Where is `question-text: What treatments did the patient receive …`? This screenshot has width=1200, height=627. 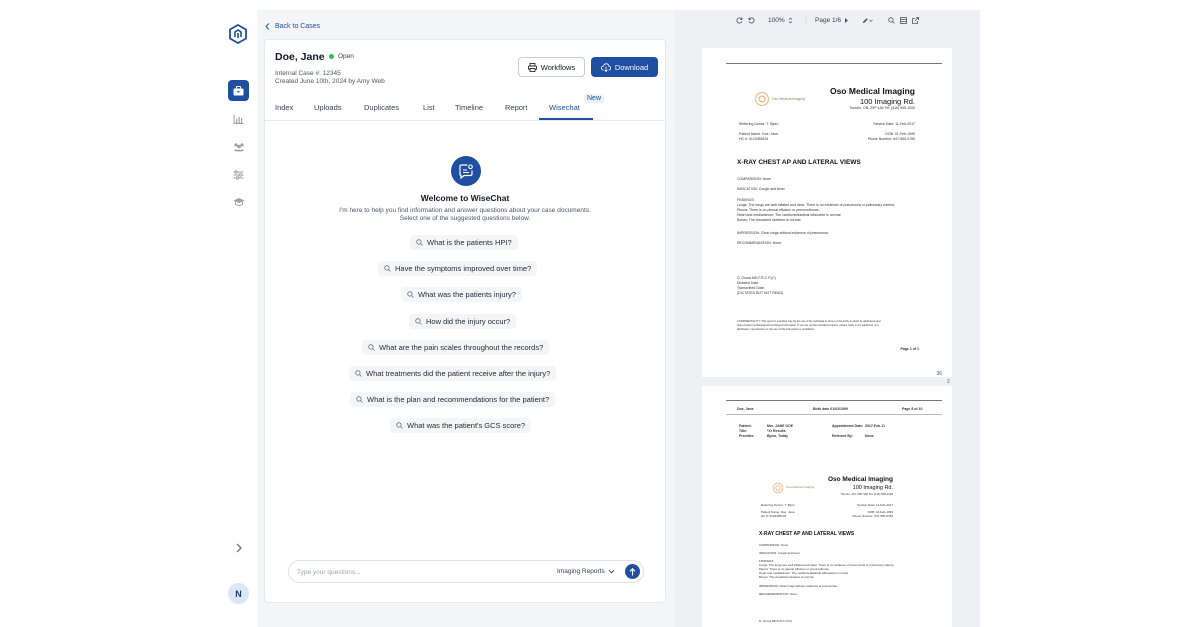
question-text: What treatments did the patient receive … is located at coordinates (458, 373).